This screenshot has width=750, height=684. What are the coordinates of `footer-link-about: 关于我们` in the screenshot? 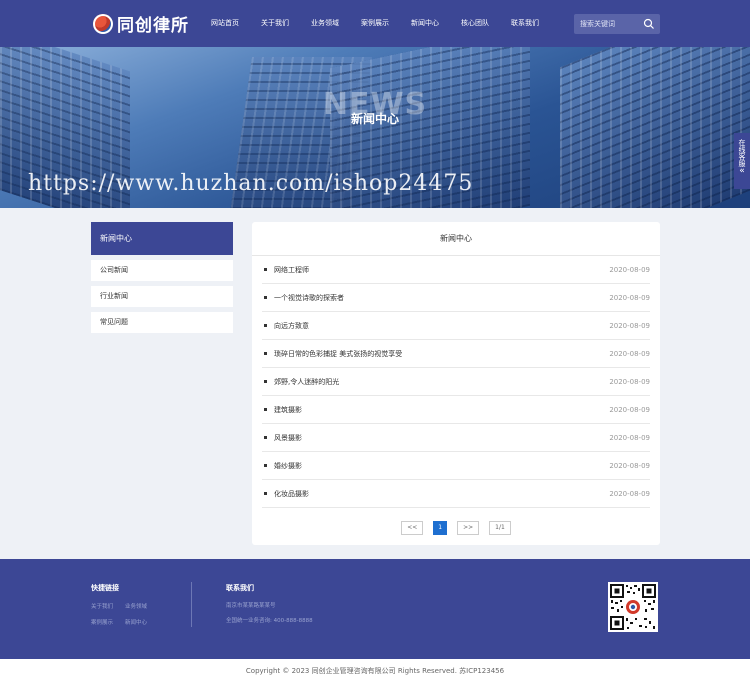 It's located at (102, 606).